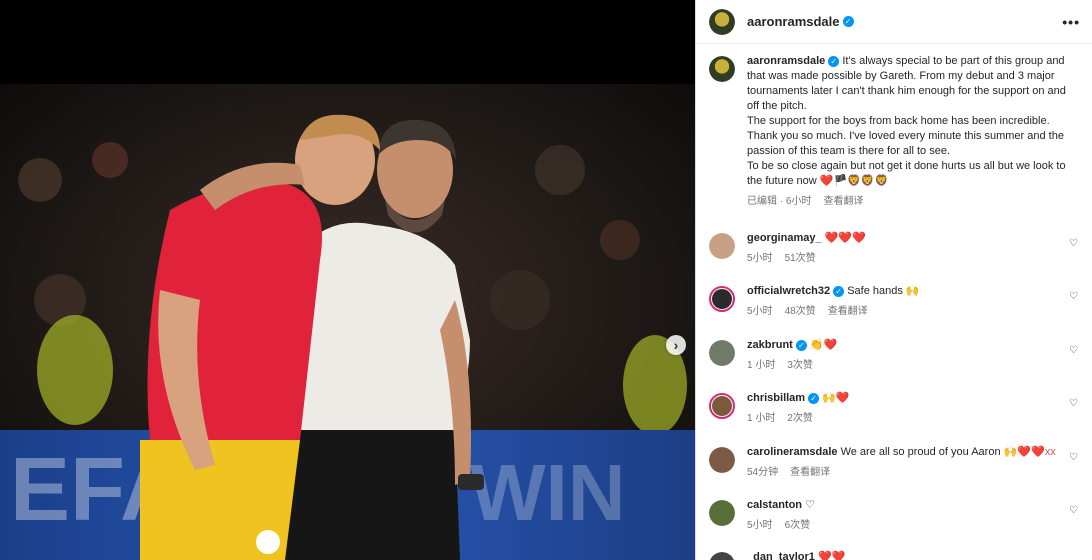 The width and height of the screenshot is (1092, 560). What do you see at coordinates (548, 492) in the screenshot?
I see `svg-text: WIN` at bounding box center [548, 492].